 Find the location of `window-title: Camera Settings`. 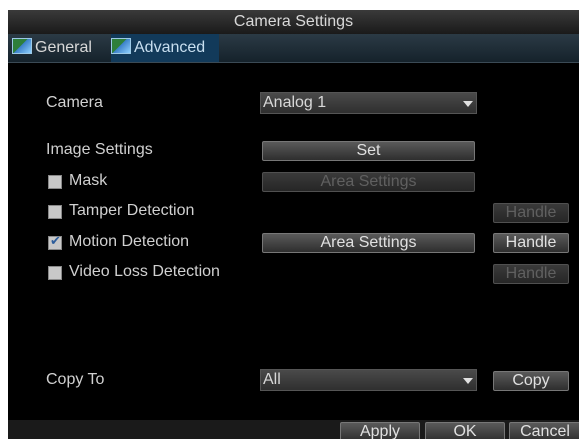

window-title: Camera Settings is located at coordinates (293, 22).